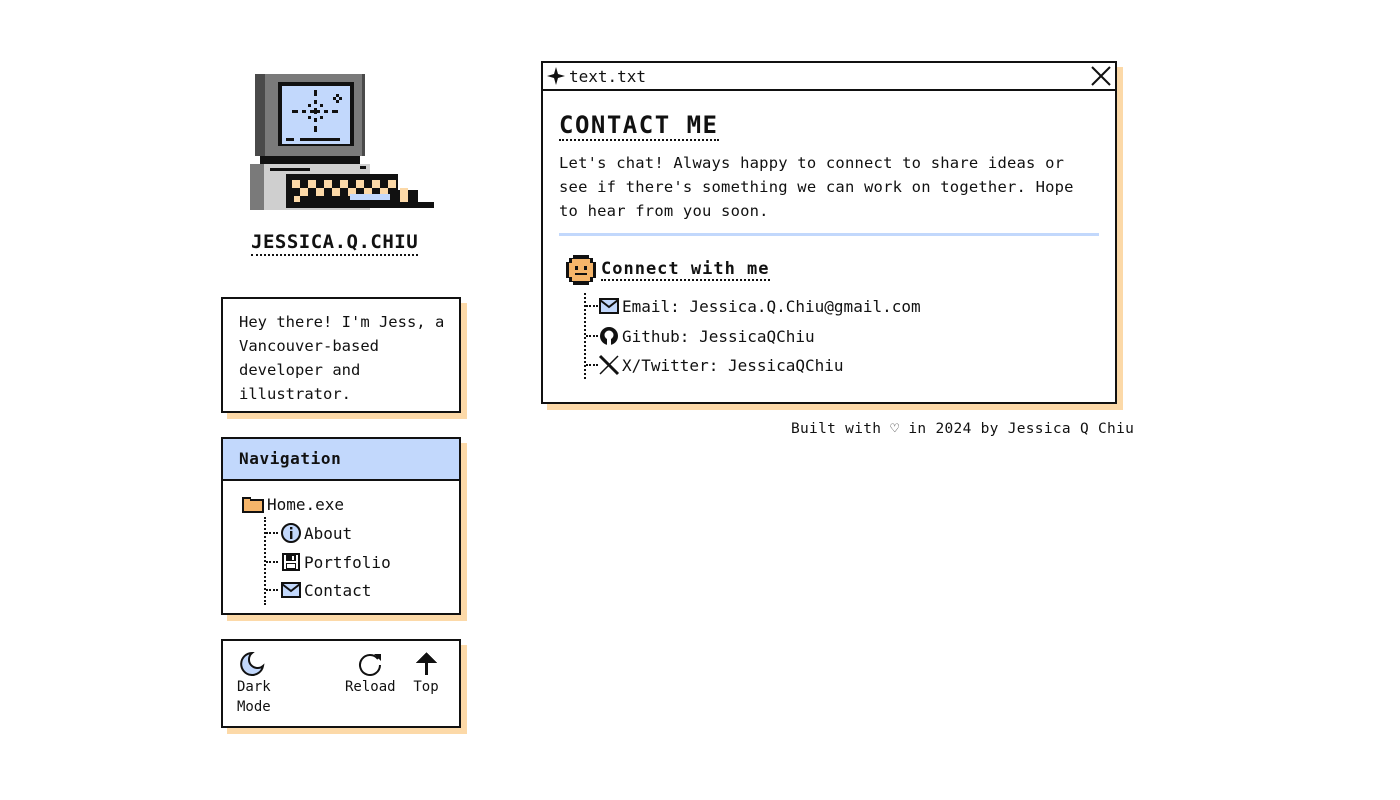 The width and height of the screenshot is (1400, 800). I want to click on nav-item-contact: Contact, so click(318, 590).